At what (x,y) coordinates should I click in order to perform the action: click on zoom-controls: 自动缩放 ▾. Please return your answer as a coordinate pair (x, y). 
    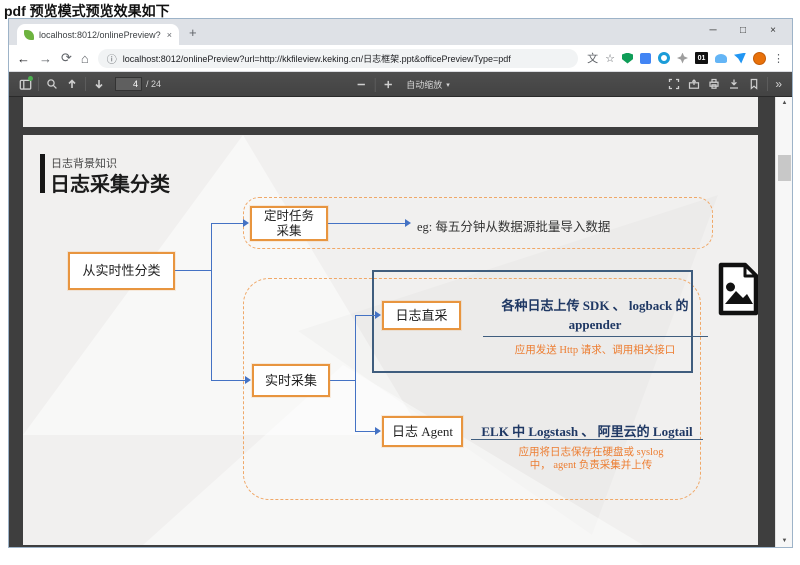
    Looking at the image, I should click on (400, 84).